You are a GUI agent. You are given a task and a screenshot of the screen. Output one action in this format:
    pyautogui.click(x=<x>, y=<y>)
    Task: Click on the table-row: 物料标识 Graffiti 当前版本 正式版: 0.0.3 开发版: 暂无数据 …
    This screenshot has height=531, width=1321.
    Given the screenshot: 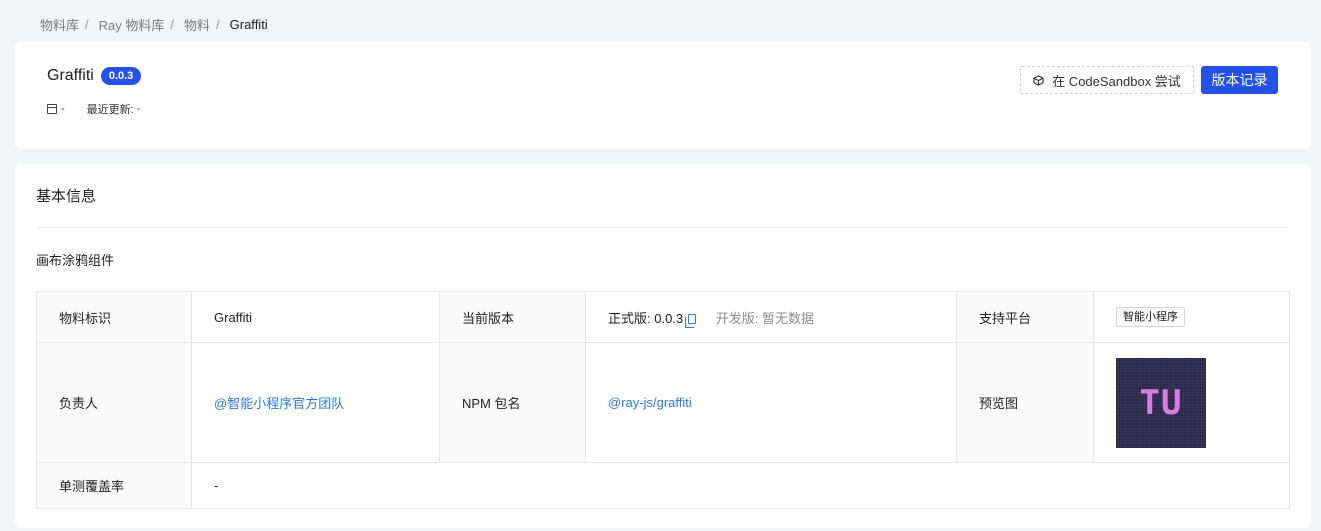 What is the action you would take?
    pyautogui.click(x=663, y=317)
    